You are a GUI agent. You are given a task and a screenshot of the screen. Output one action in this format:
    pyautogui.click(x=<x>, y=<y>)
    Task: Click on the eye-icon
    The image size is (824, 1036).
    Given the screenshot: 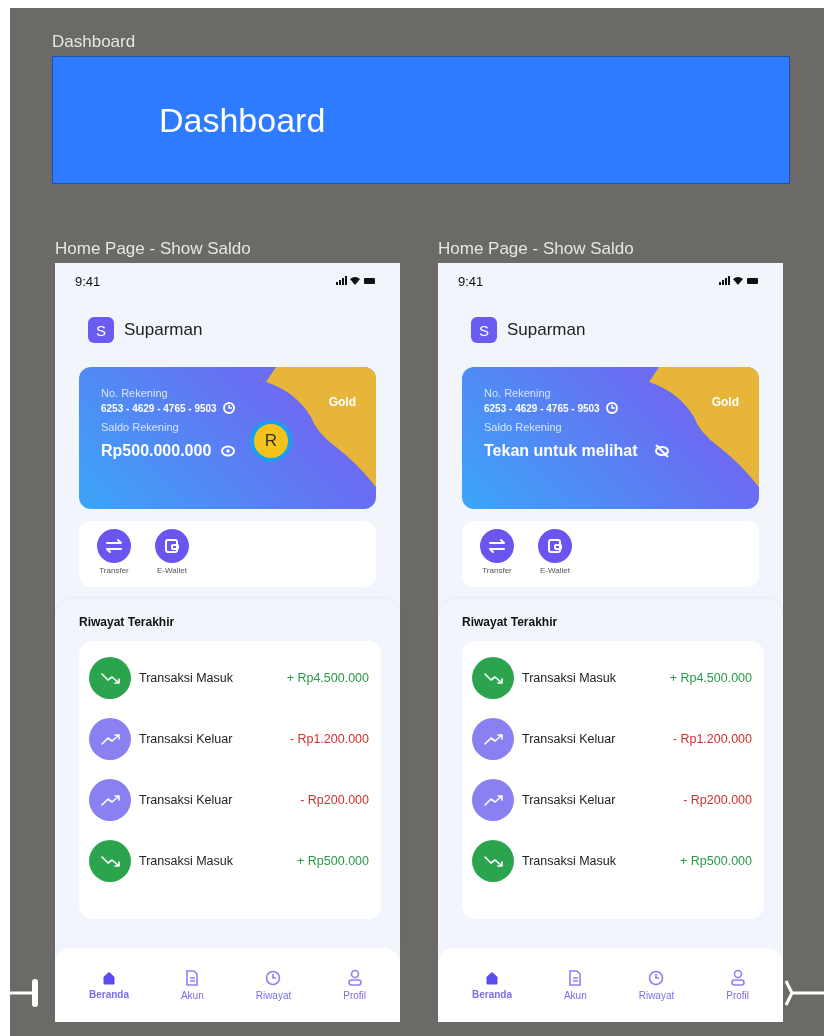 What is the action you would take?
    pyautogui.click(x=228, y=451)
    